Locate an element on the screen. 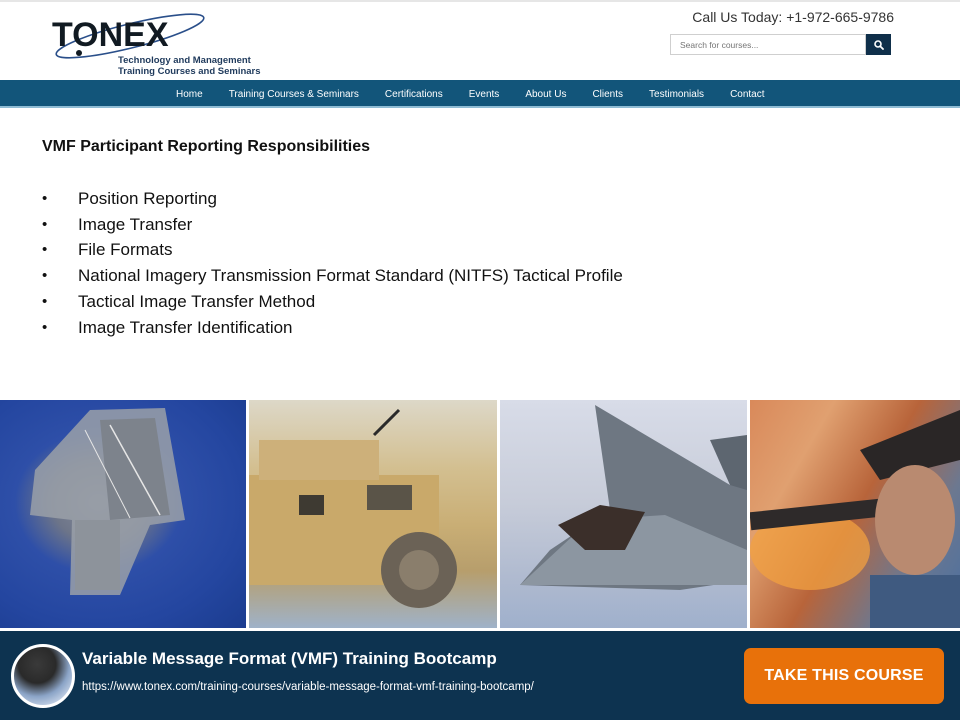 The image size is (960, 720). photo-aircraft-carrier is located at coordinates (123, 514).